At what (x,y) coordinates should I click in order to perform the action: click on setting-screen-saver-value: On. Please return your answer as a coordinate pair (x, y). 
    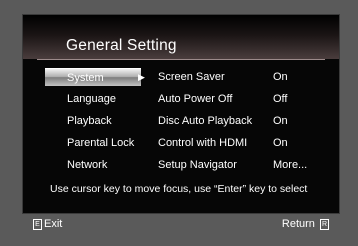
    Looking at the image, I should click on (280, 77).